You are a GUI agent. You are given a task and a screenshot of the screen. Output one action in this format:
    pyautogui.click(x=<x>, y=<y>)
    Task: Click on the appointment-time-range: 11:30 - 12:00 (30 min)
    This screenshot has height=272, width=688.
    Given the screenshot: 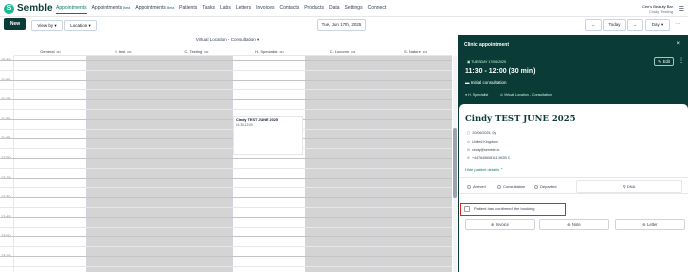 What is the action you would take?
    pyautogui.click(x=500, y=71)
    